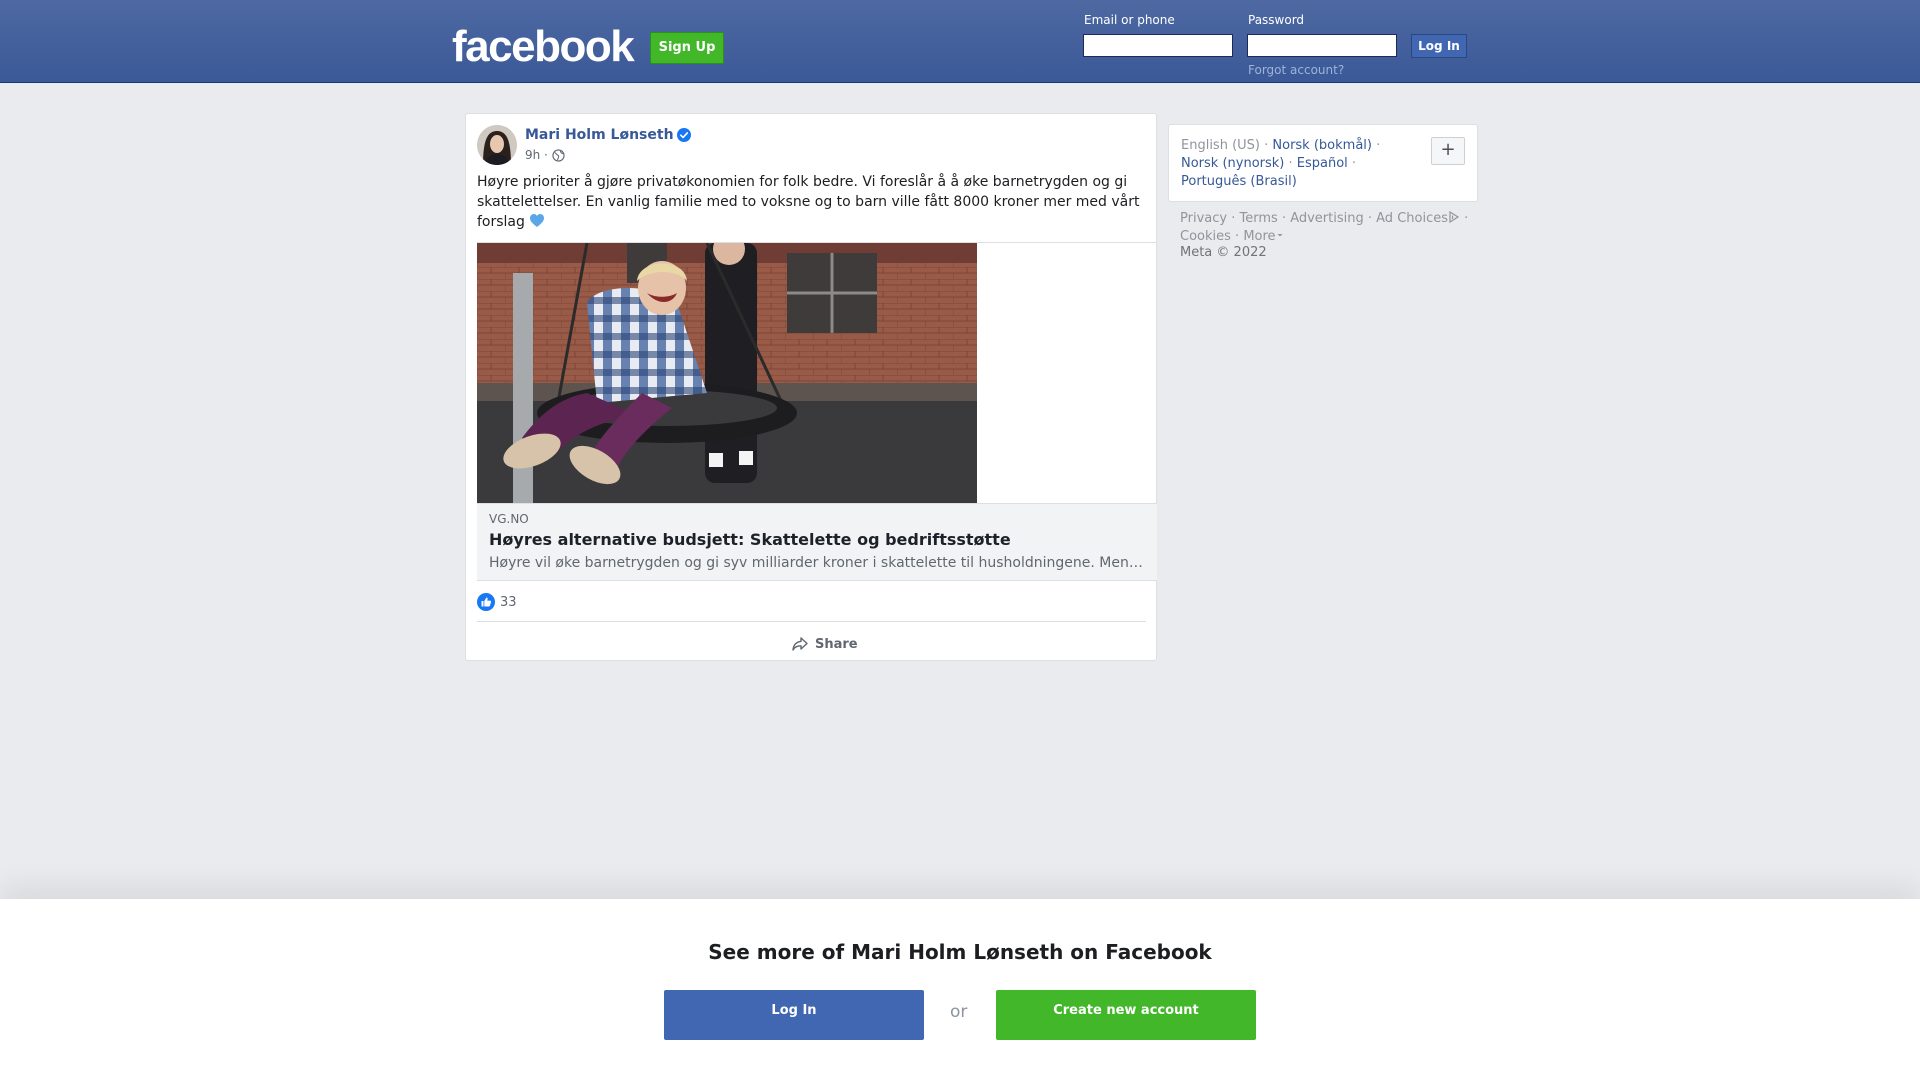  I want to click on footer-more-link: More, so click(1263, 236).